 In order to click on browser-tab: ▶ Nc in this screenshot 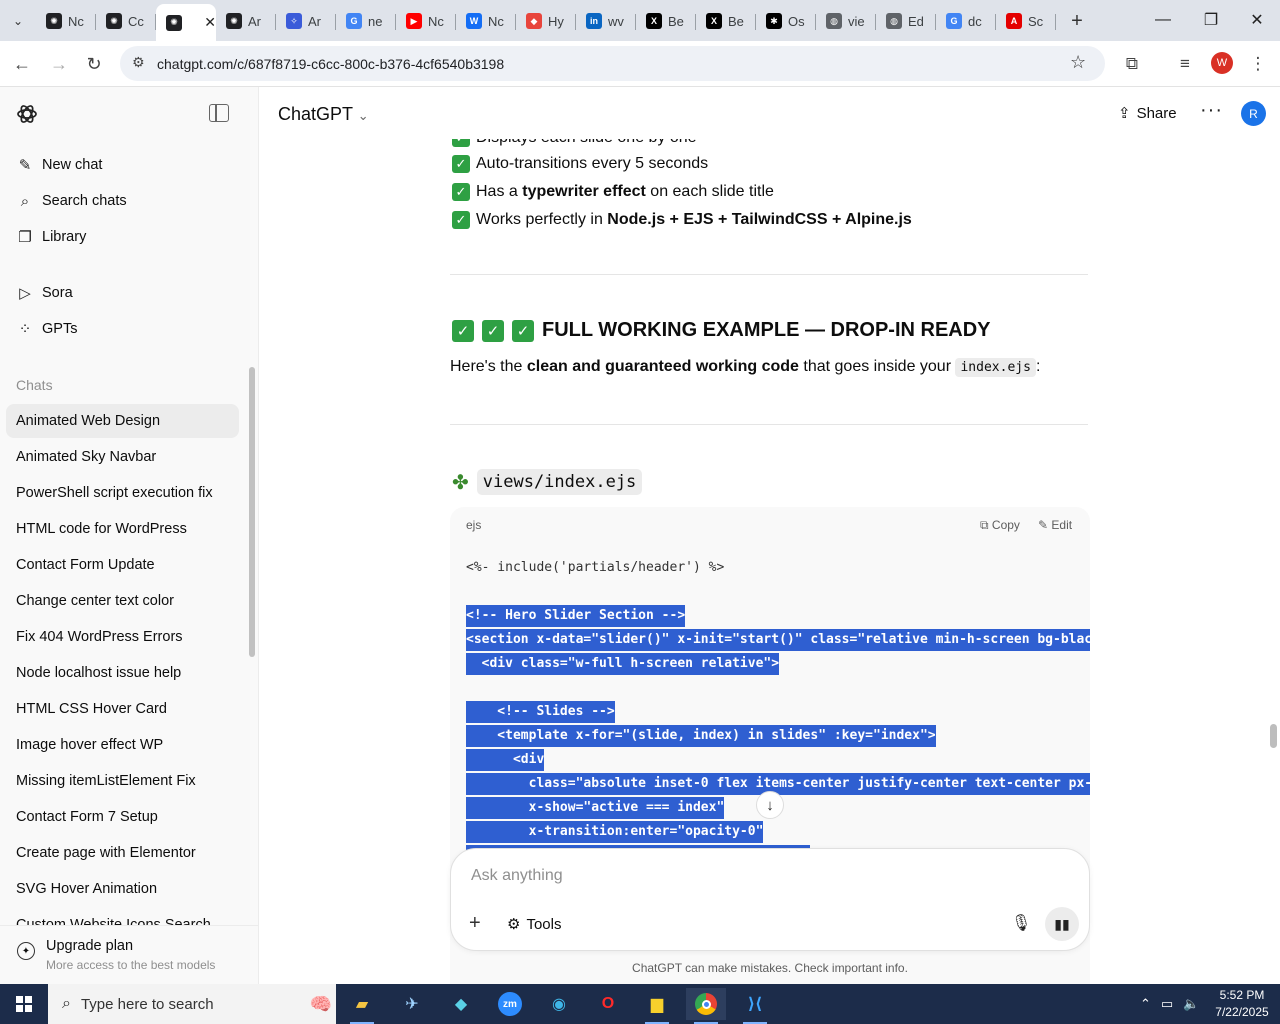, I will do `click(426, 21)`.